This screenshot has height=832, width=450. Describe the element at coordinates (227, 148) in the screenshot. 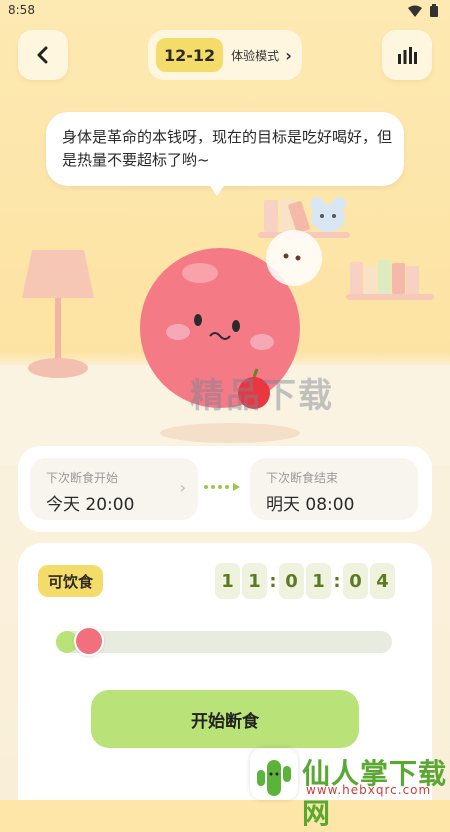

I see `bubble-text: 身体是革命的本钱呀，现在的目标是吃好喝好，但是热量不要超标了哟~` at that location.